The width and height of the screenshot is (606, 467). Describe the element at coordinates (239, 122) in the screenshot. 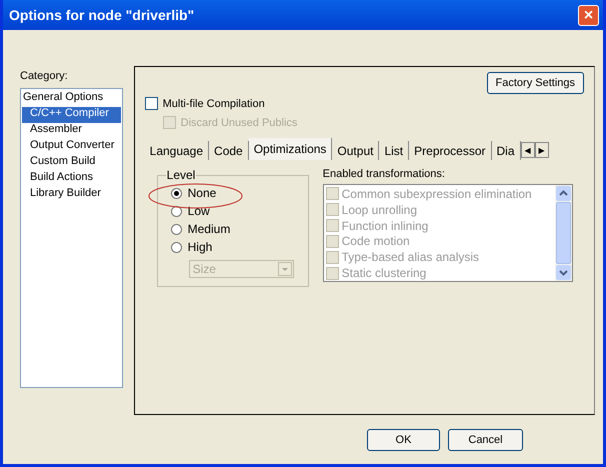

I see `checkbox-label: Discard Unused Publics` at that location.